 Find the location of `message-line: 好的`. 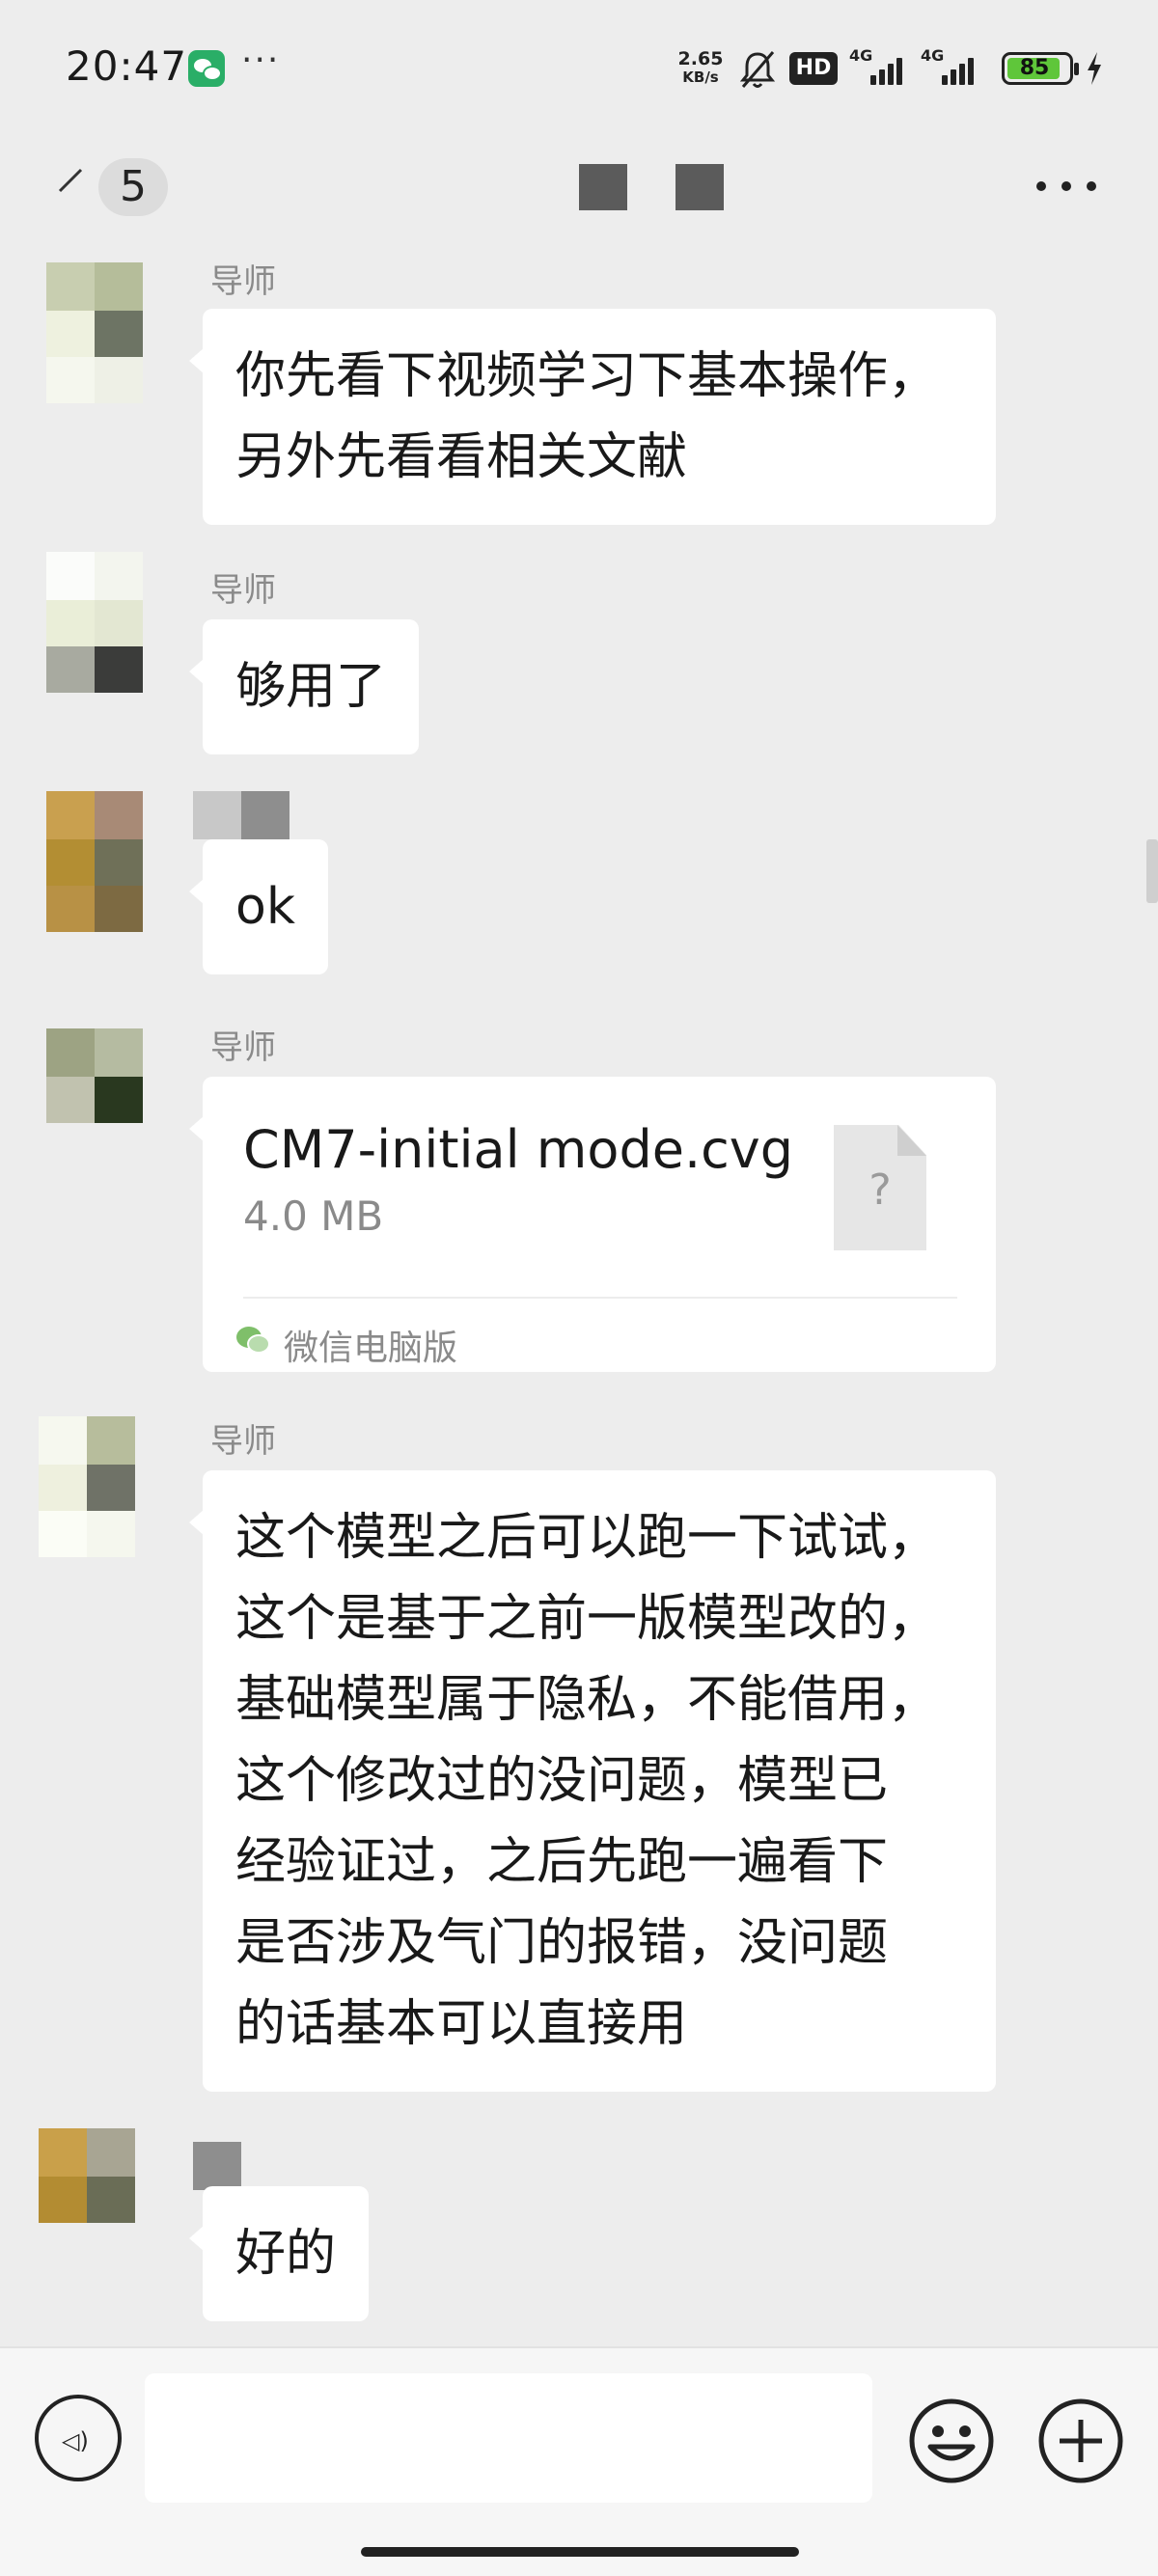

message-line: 好的 is located at coordinates (286, 2254).